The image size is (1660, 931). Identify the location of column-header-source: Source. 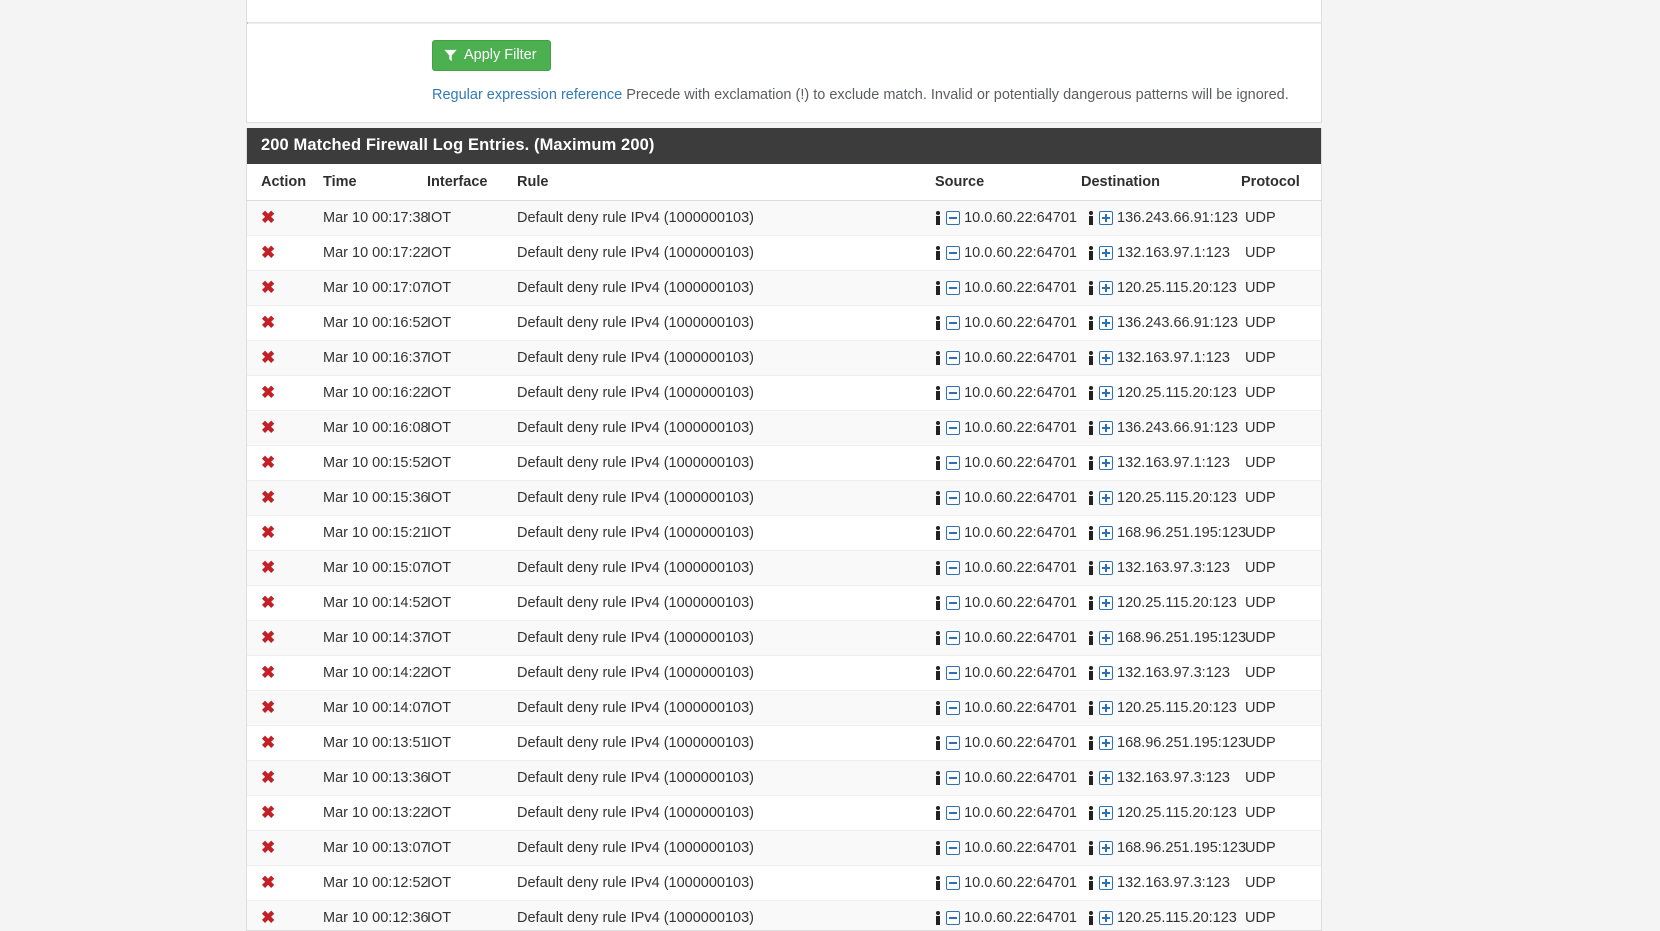
(1008, 182).